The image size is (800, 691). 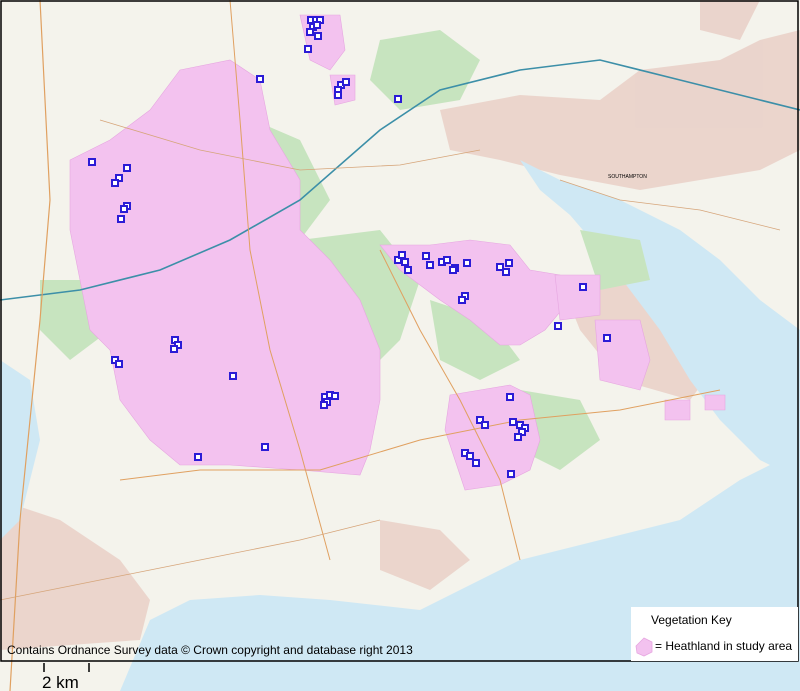 What do you see at coordinates (60, 682) in the screenshot?
I see `scale-bar-label: 2 km` at bounding box center [60, 682].